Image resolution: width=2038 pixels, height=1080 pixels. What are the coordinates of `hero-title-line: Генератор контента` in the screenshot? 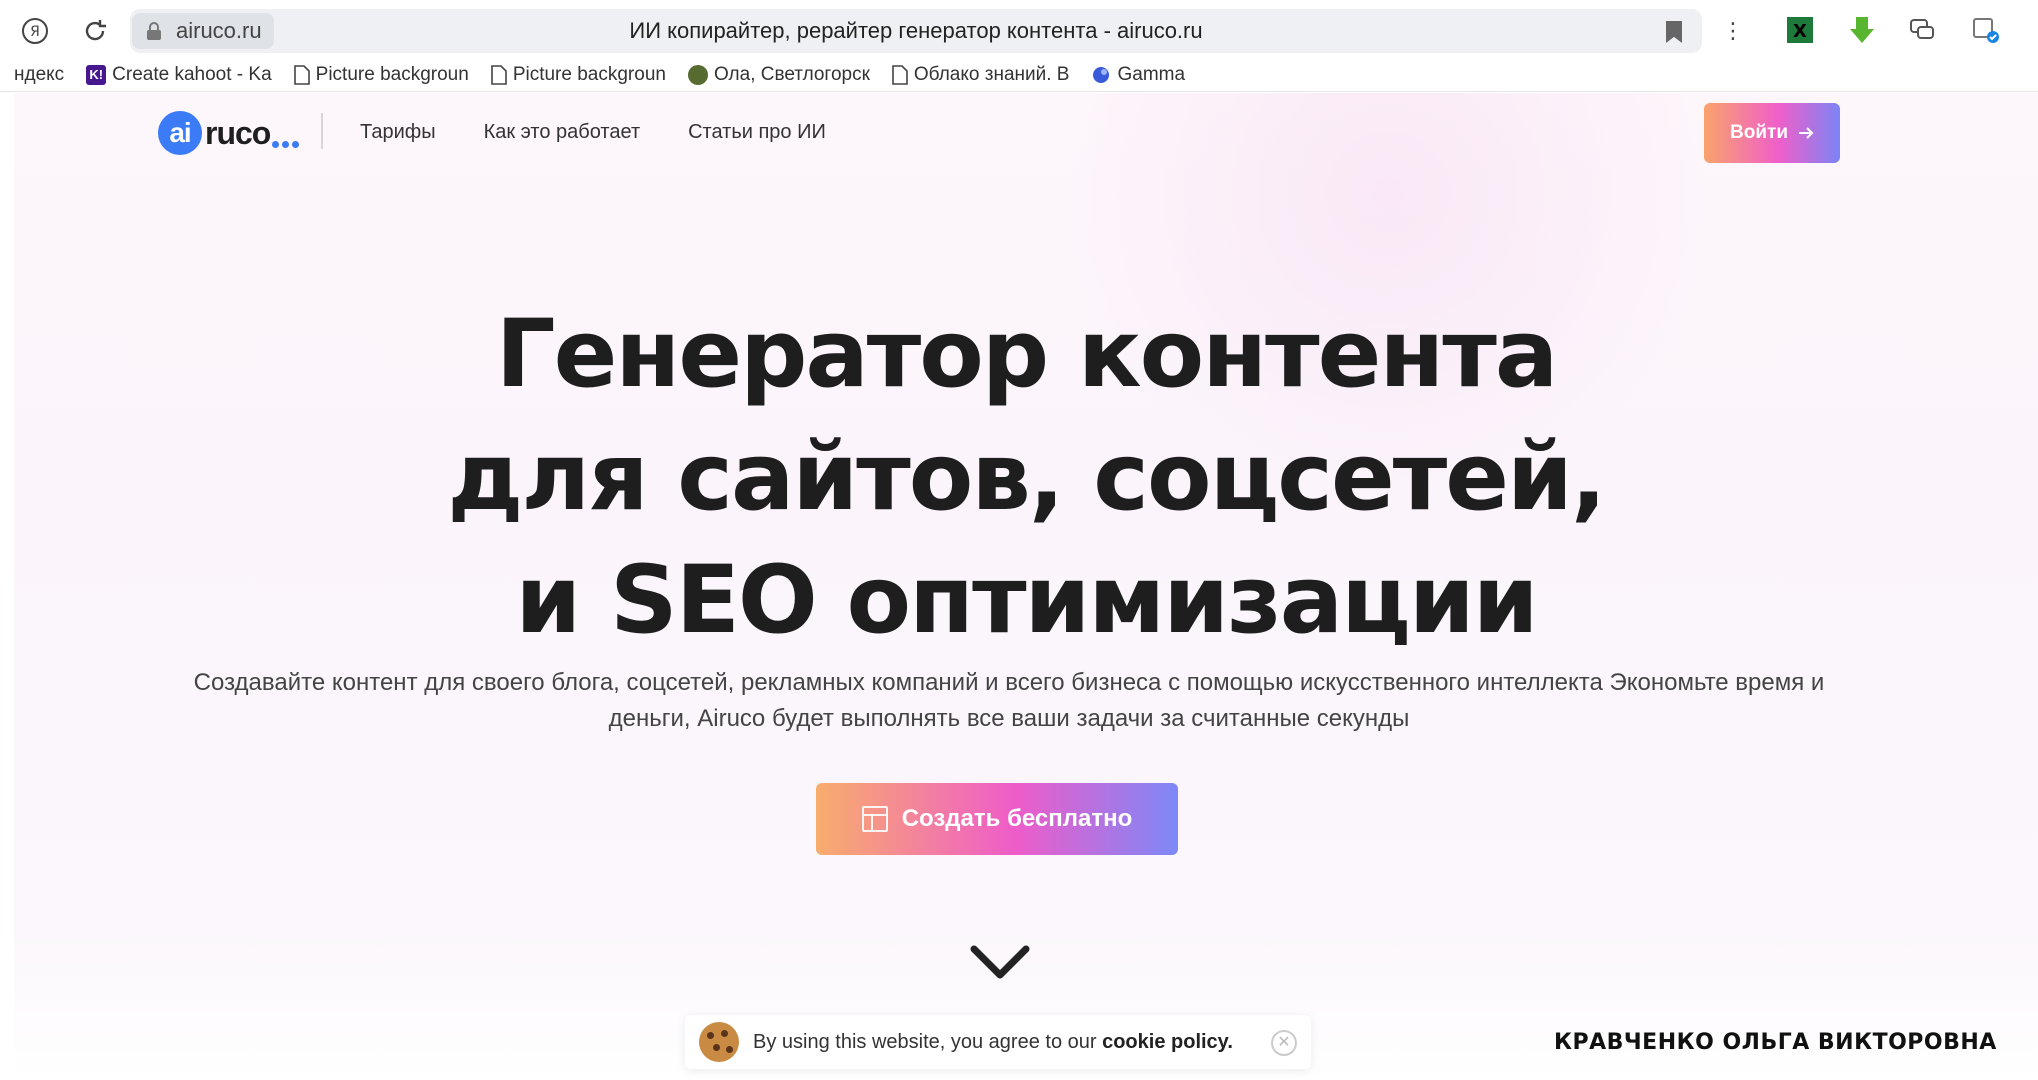 It's located at (1027, 354).